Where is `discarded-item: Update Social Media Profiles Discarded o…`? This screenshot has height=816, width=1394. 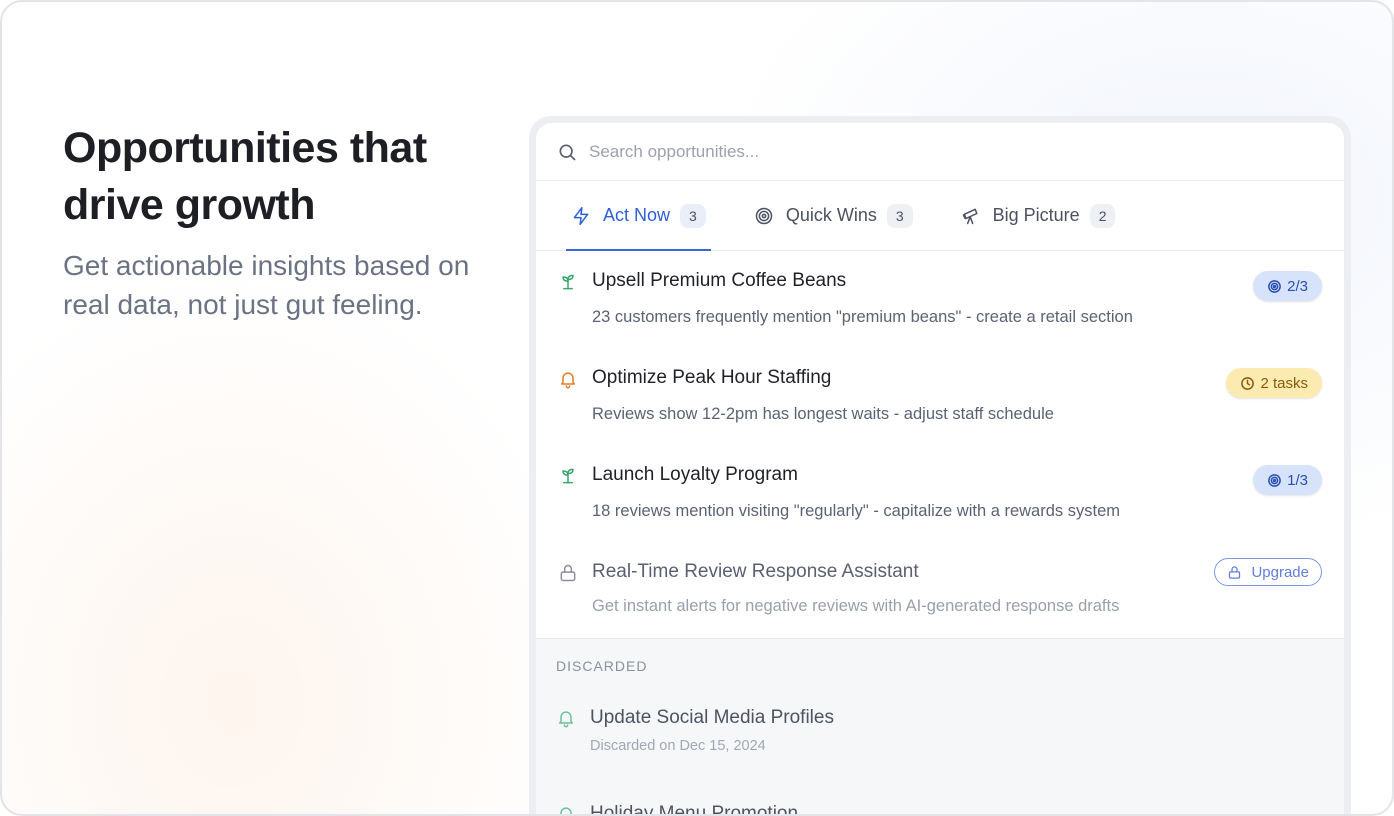 discarded-item: Update Social Media Profiles Discarded o… is located at coordinates (940, 730).